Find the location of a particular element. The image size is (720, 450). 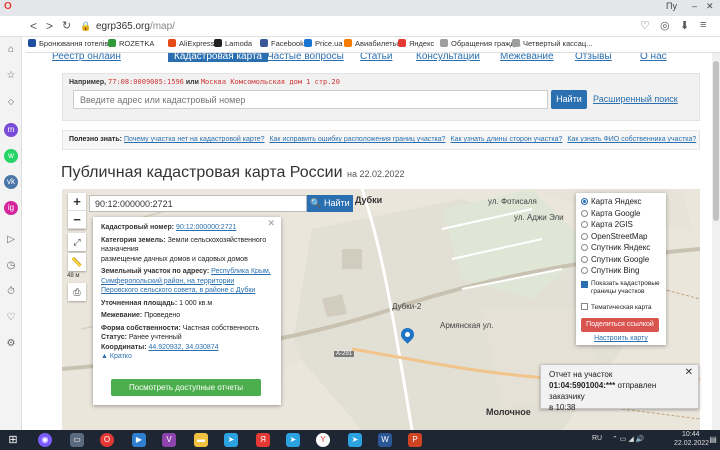

taskview-icon: ▭ is located at coordinates (77, 440).